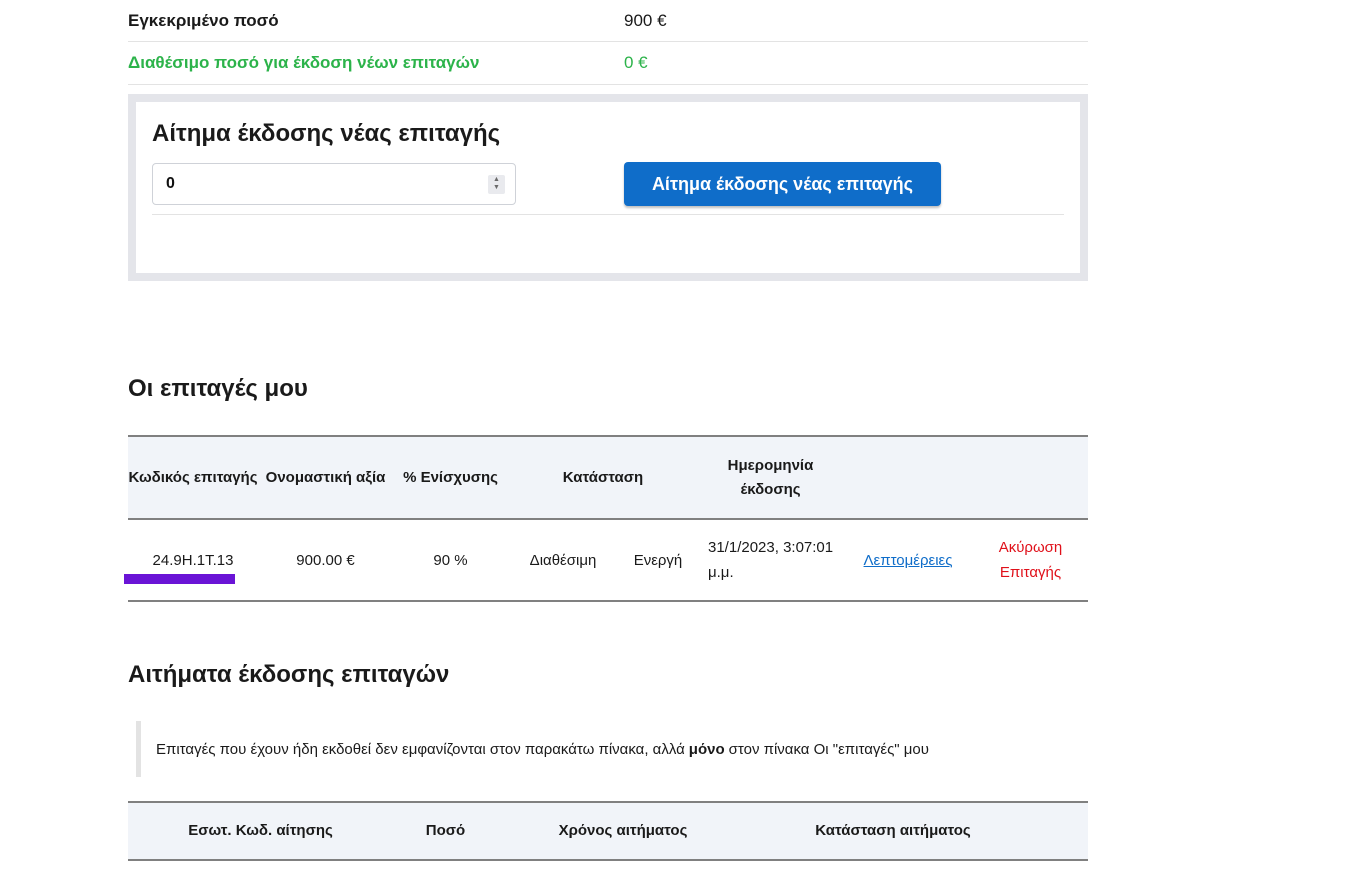  Describe the element at coordinates (260, 830) in the screenshot. I see `col-header-internal-code: Εσωτ. Κωδ. αίτησης` at that location.